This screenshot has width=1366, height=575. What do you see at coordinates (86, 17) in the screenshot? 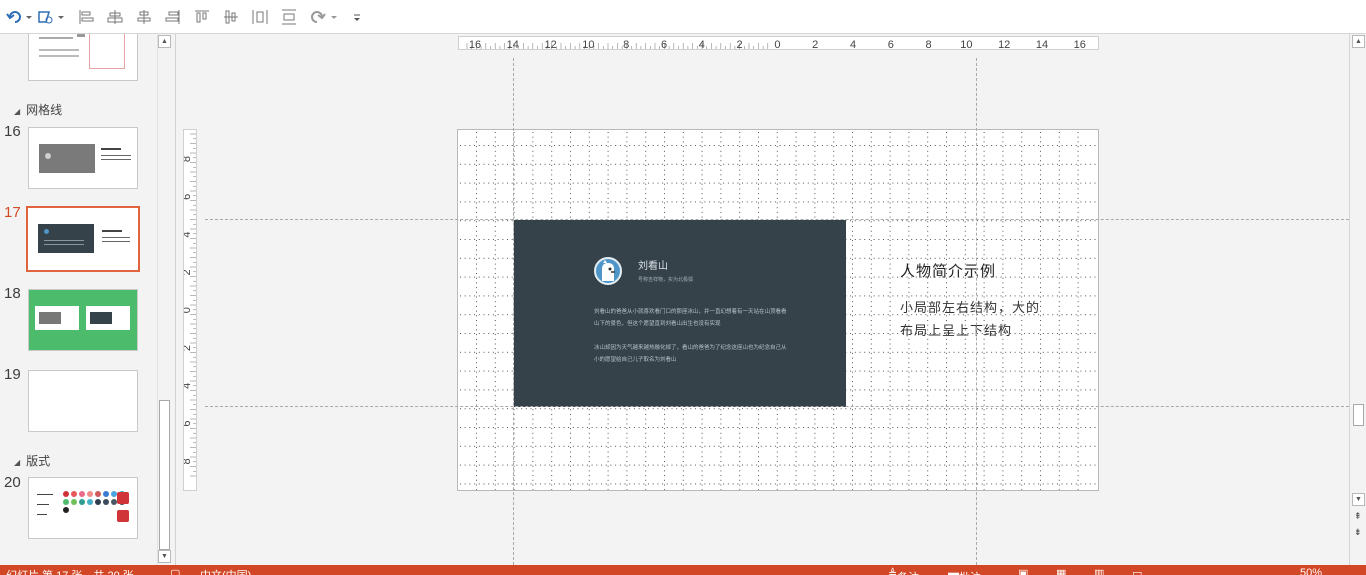
I see `align-left-icon` at bounding box center [86, 17].